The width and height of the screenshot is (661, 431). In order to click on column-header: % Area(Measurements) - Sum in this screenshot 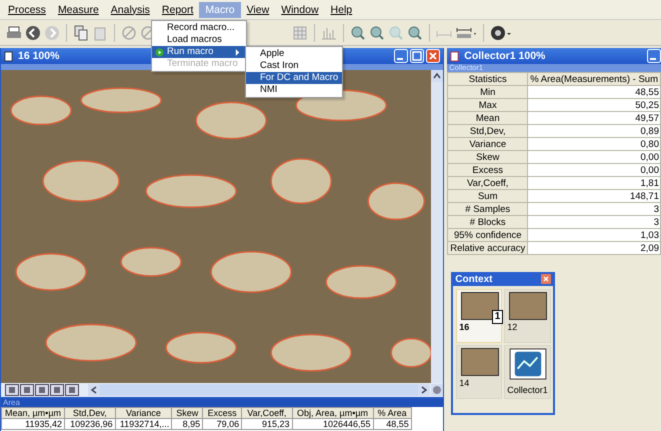, I will do `click(594, 79)`.